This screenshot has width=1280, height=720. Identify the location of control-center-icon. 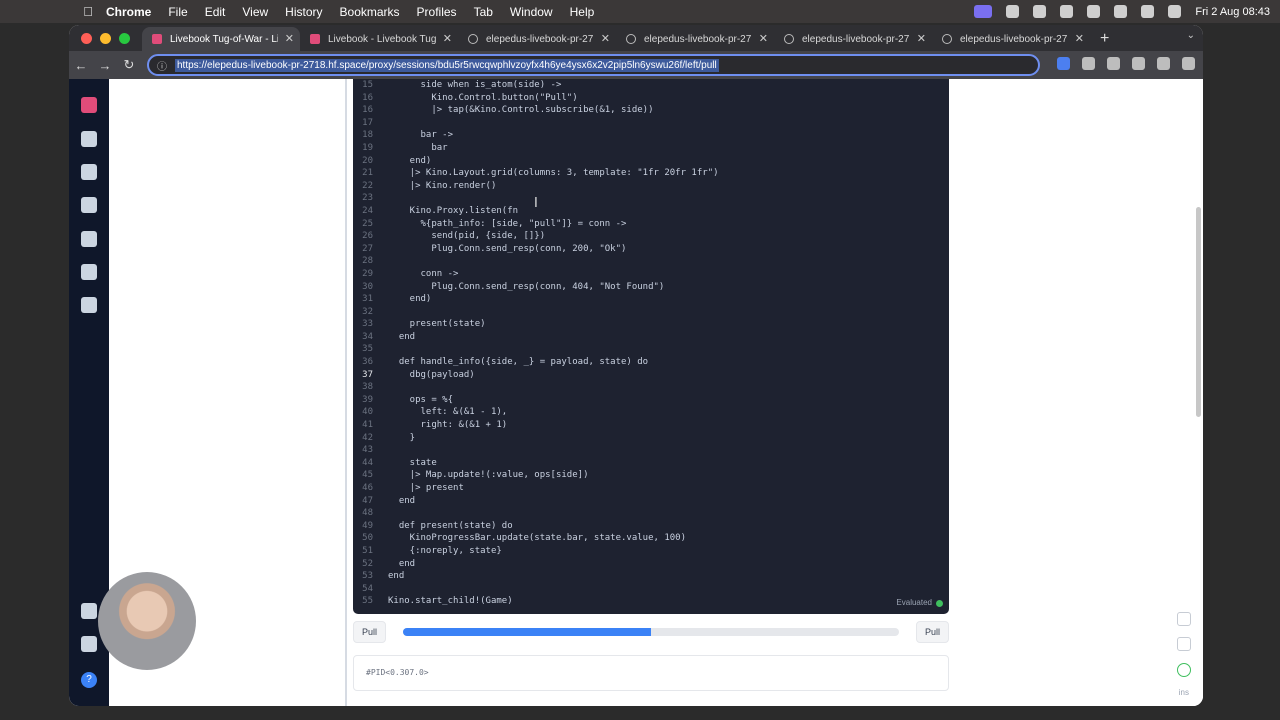
(1175, 11).